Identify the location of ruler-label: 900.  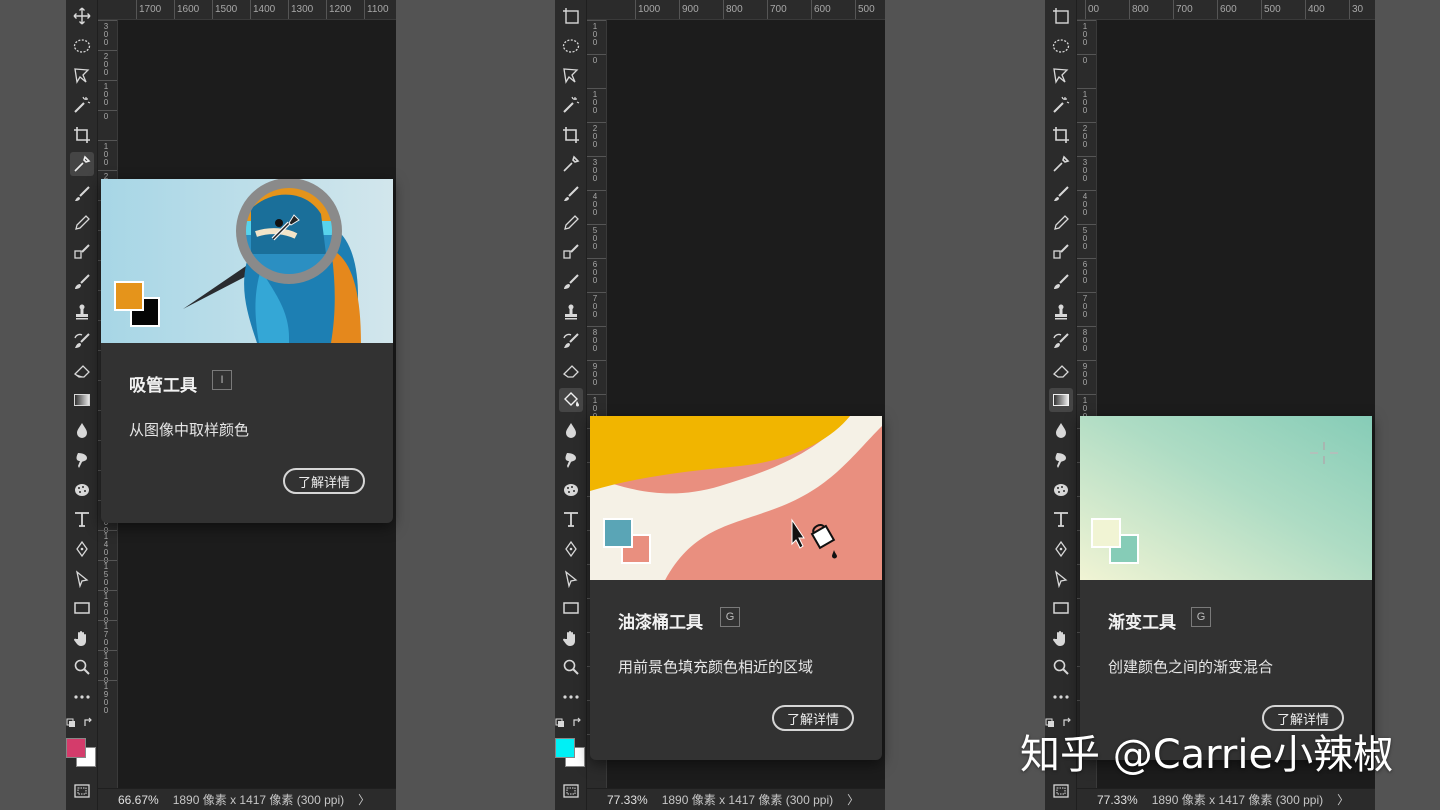
(1085, 374).